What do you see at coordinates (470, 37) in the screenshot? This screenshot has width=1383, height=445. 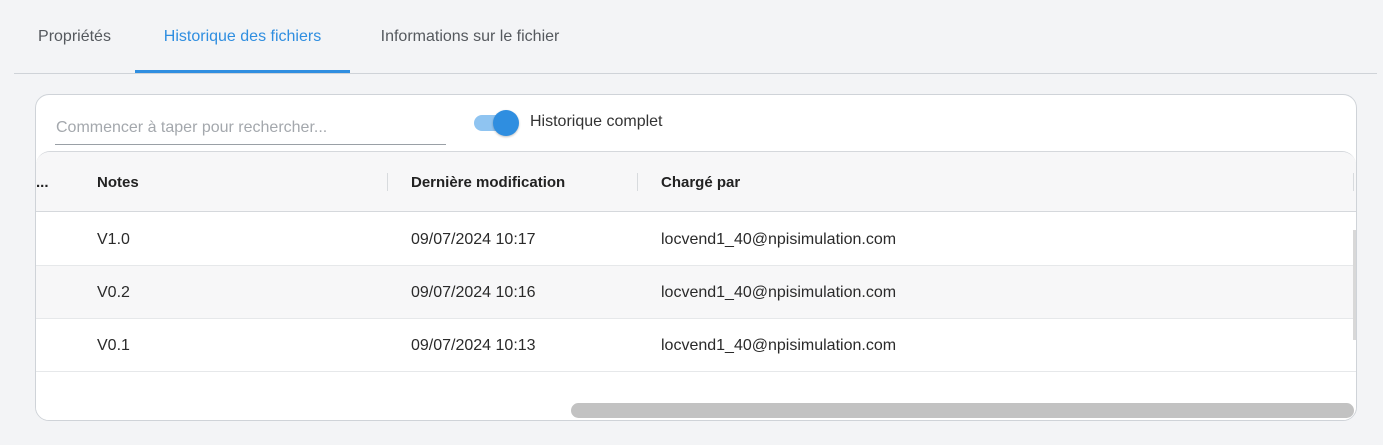 I see `tab-file-information: Informations sur le fichier` at bounding box center [470, 37].